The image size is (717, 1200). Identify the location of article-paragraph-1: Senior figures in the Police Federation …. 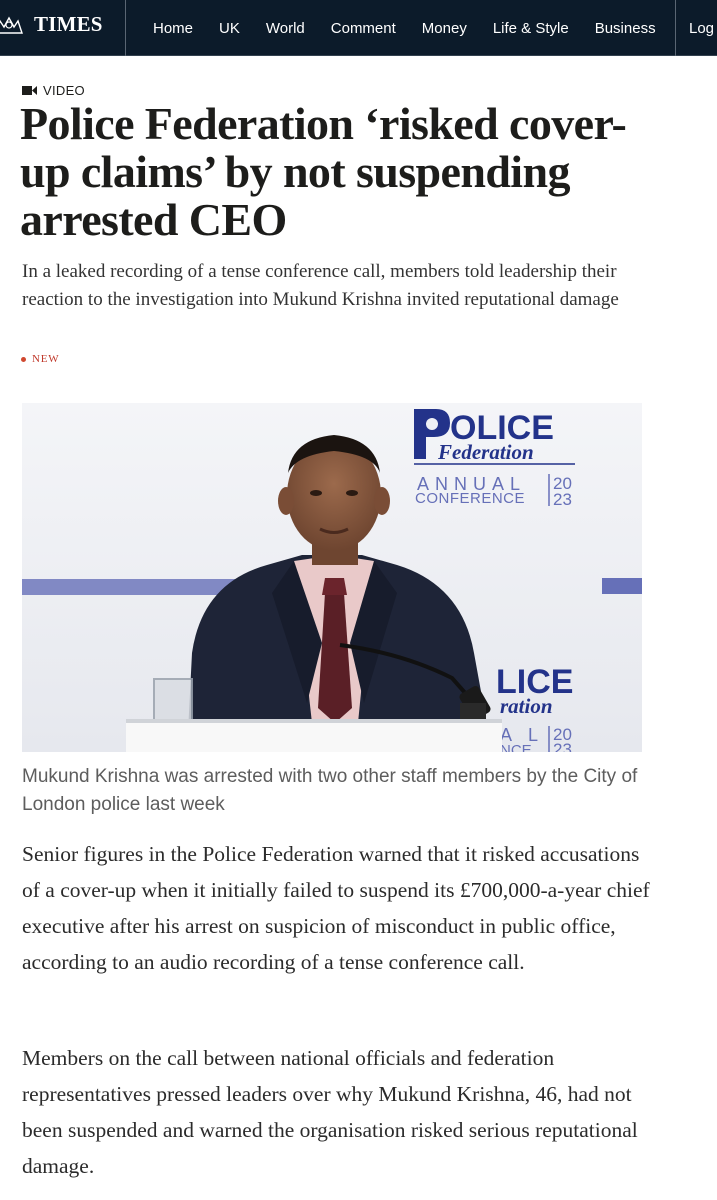
(336, 908).